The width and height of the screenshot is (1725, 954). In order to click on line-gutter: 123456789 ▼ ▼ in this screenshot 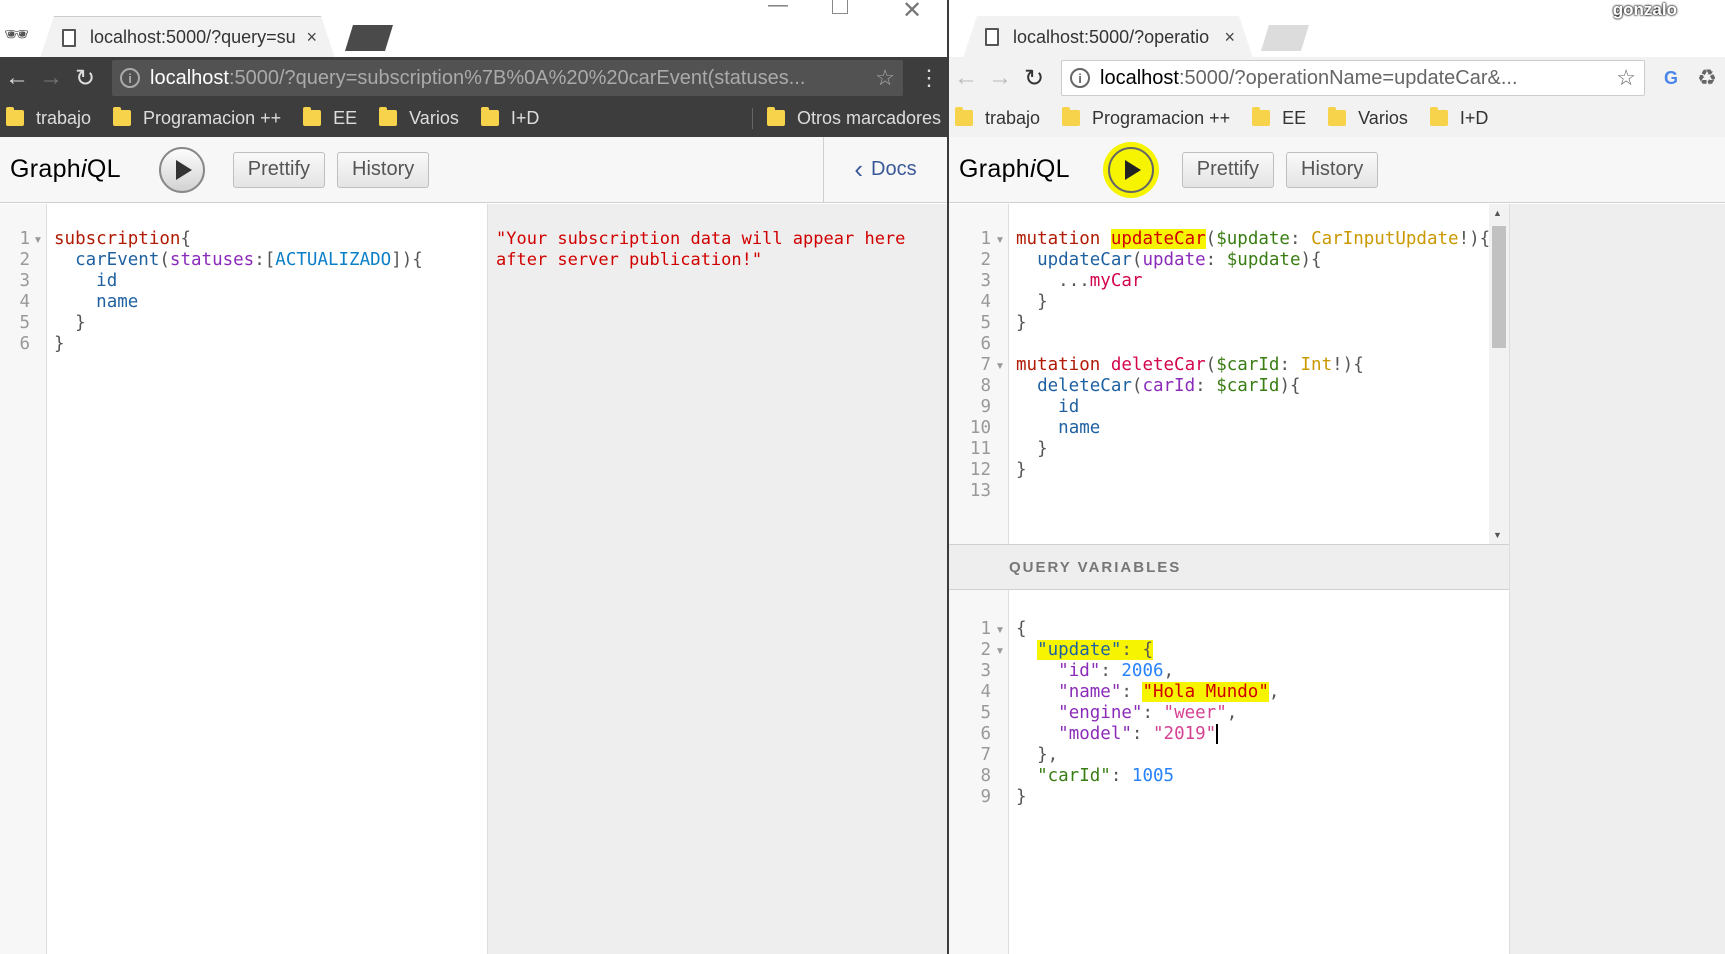, I will do `click(979, 772)`.